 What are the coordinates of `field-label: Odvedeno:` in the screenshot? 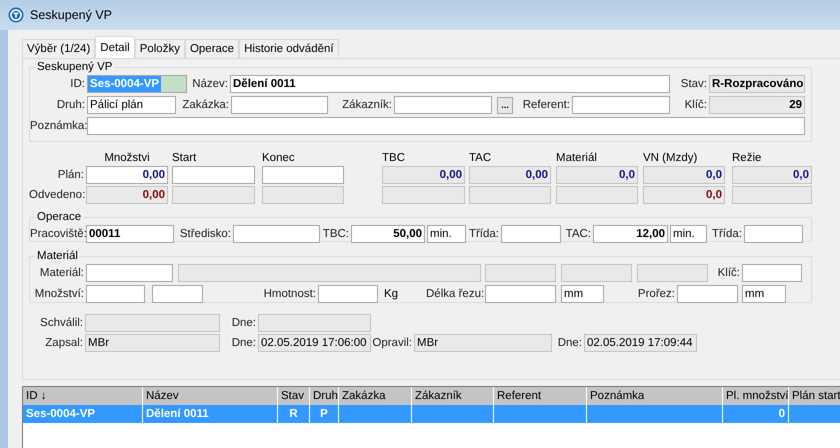 It's located at (57, 195).